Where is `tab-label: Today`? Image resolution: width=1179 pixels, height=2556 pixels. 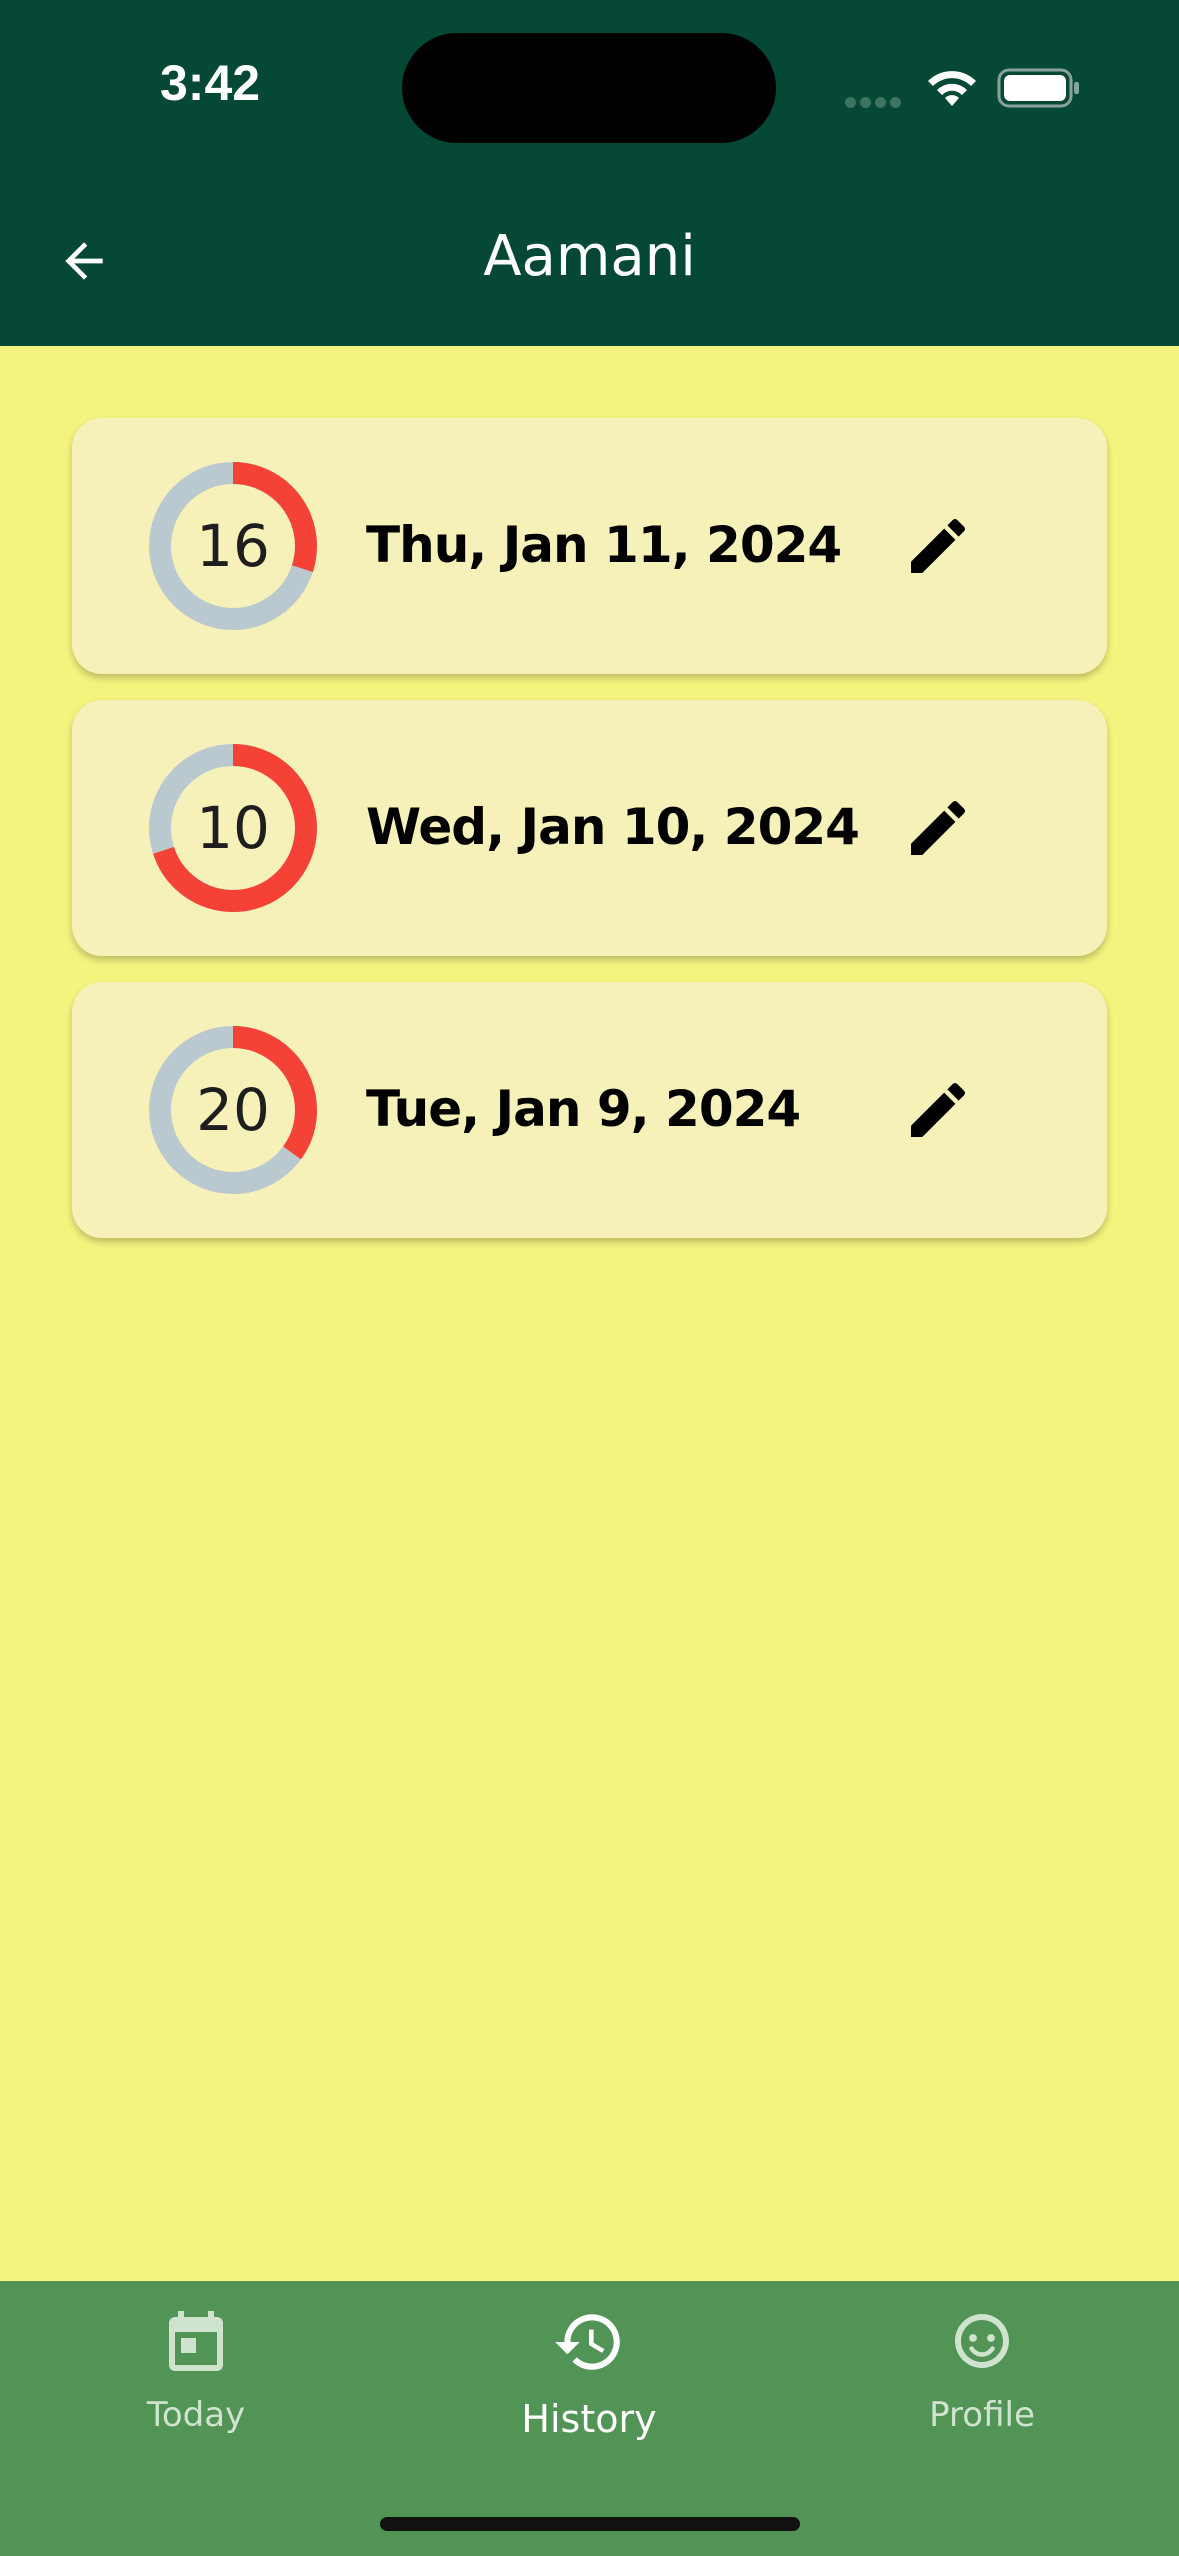
tab-label: Today is located at coordinates (196, 2415).